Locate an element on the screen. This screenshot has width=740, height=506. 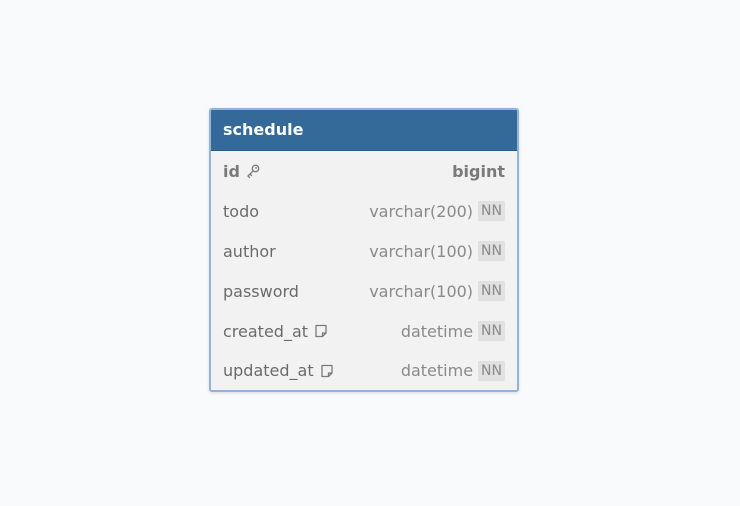
field-type: bigint is located at coordinates (478, 171).